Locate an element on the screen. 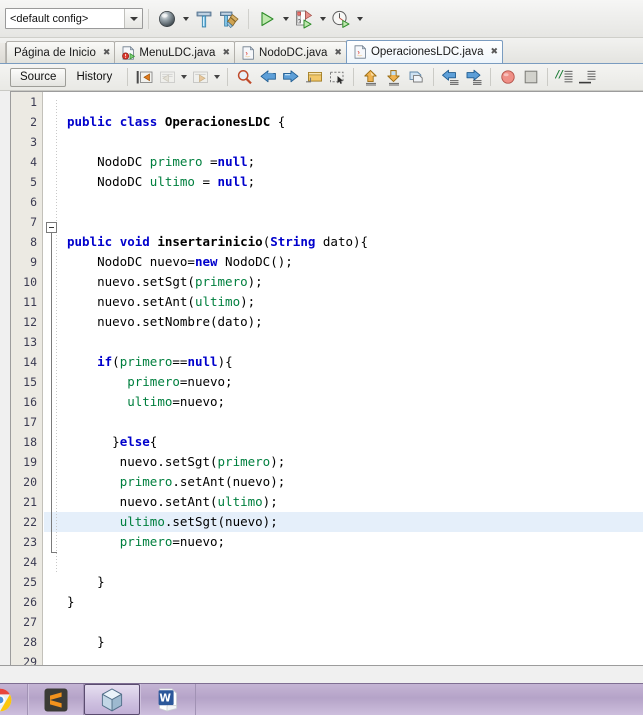 This screenshot has width=643, height=715. uncomment-button is located at coordinates (587, 77).